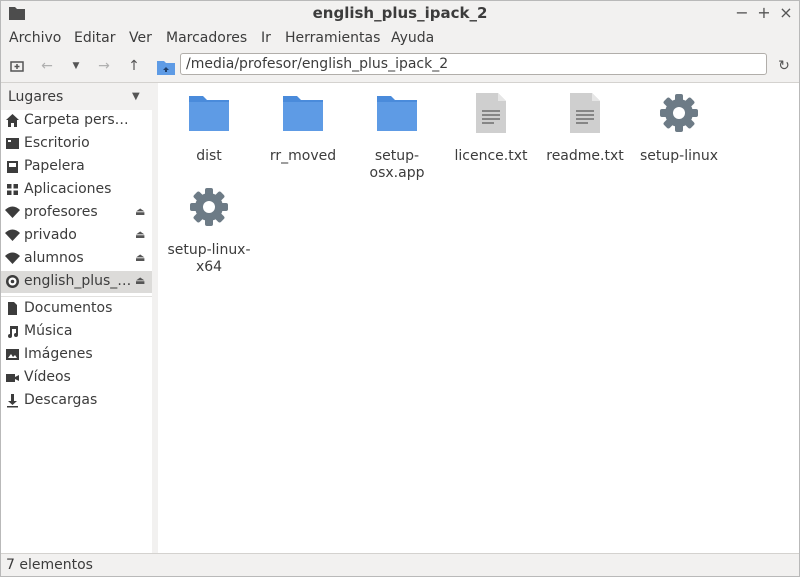 This screenshot has height=577, width=800. Describe the element at coordinates (136, 96) in the screenshot. I see `places-dropdown-icon: ▼` at that location.